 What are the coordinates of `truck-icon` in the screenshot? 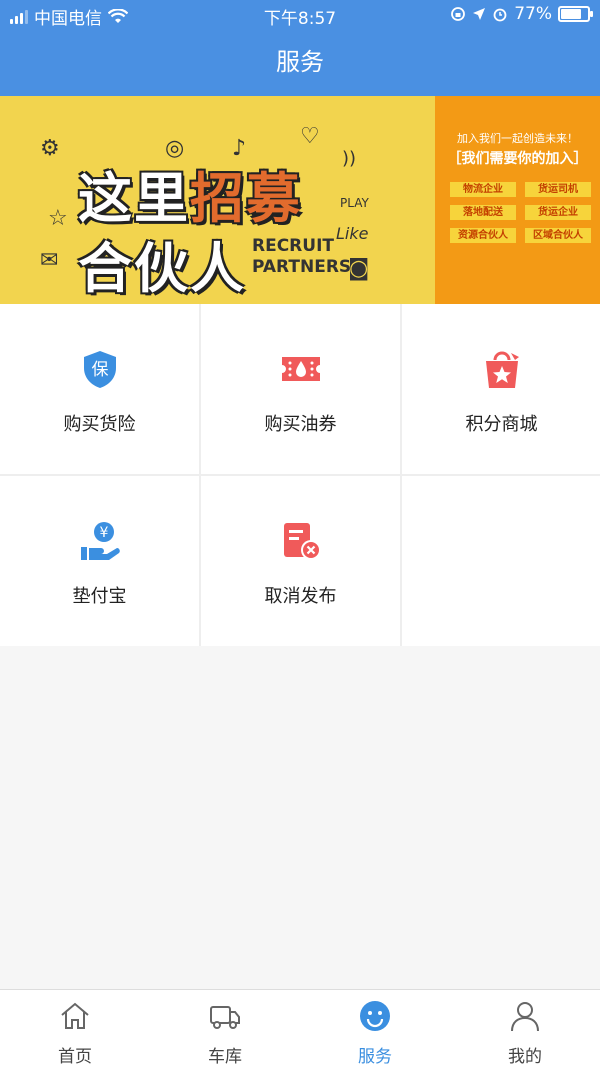 It's located at (225, 1017).